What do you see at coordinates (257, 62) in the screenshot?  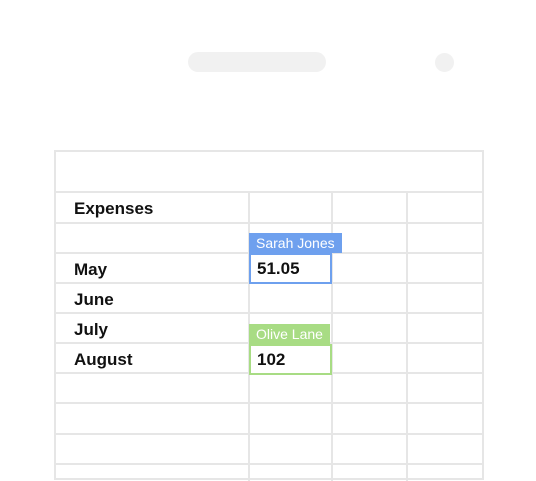 I see `toolbar-placeholder-bar` at bounding box center [257, 62].